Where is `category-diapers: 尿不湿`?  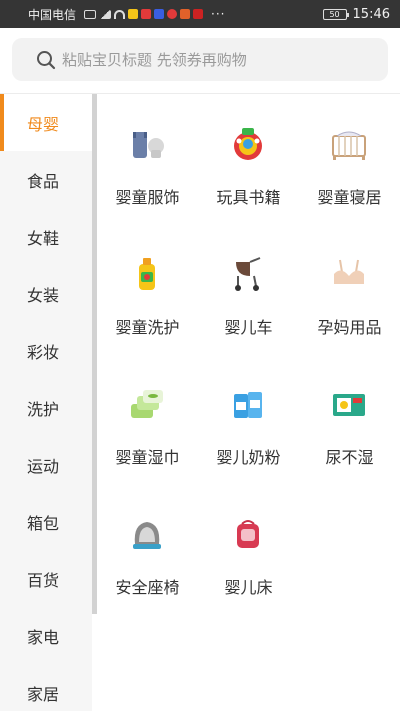
category-diapers: 尿不湿 is located at coordinates (349, 419).